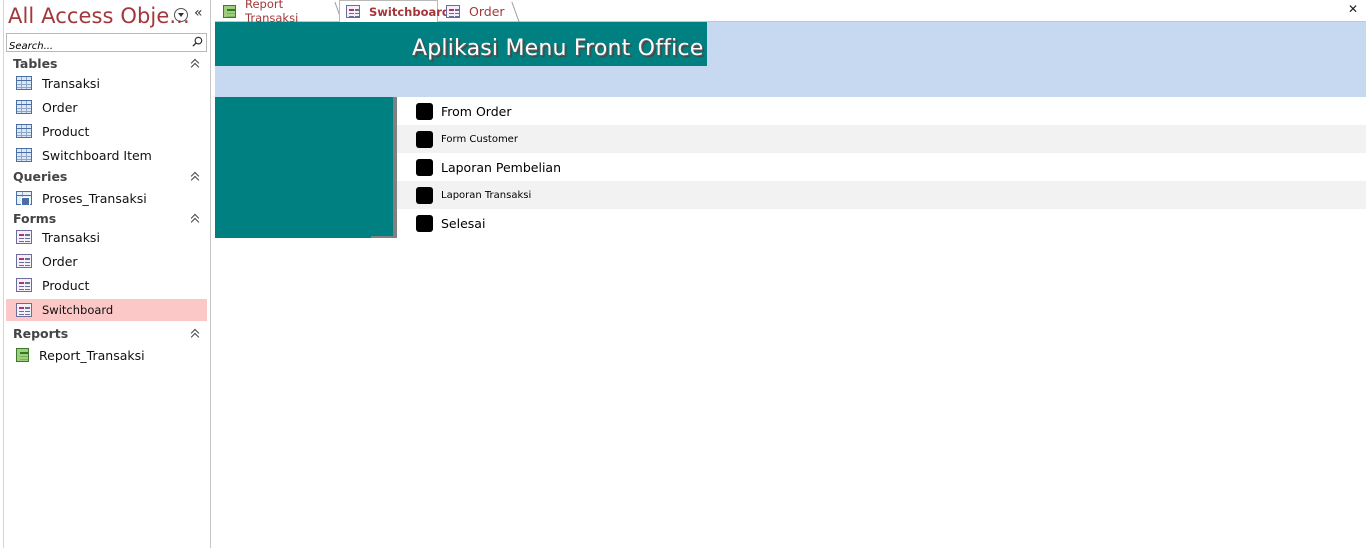 The height and width of the screenshot is (548, 1366). I want to click on nav-item-label: Switchboard, so click(78, 310).